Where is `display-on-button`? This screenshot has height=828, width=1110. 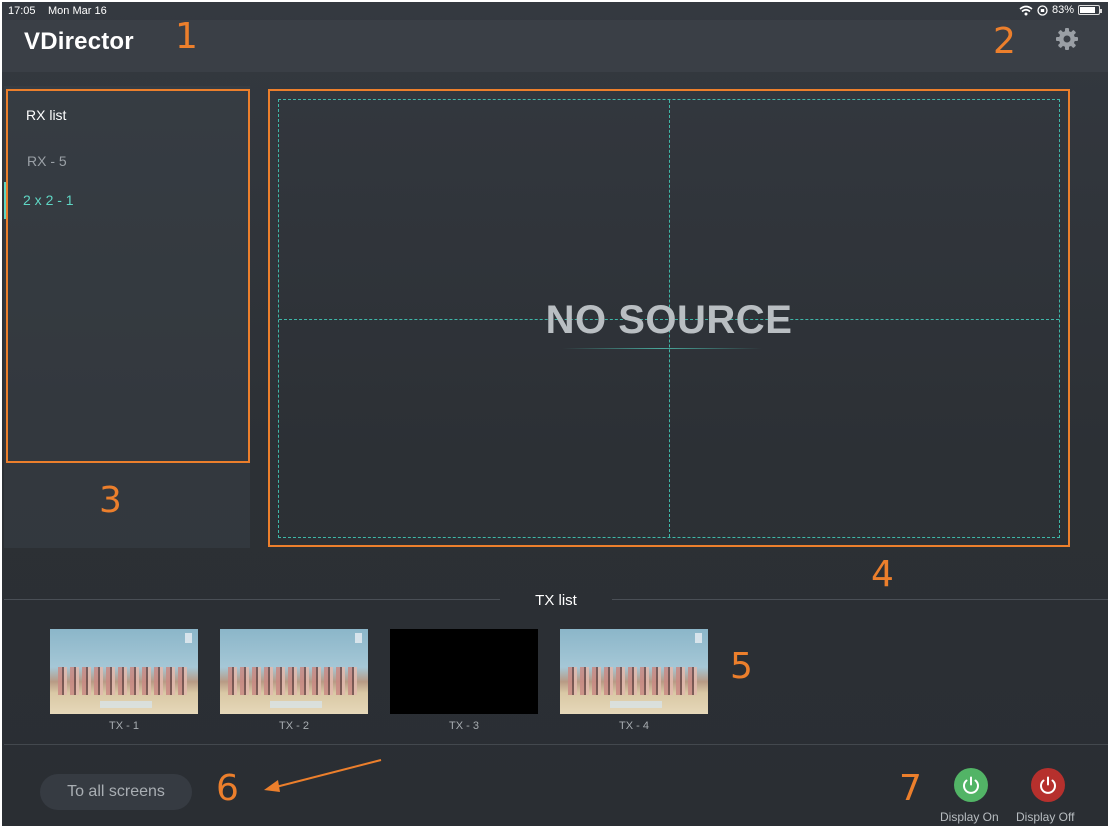 display-on-button is located at coordinates (971, 785).